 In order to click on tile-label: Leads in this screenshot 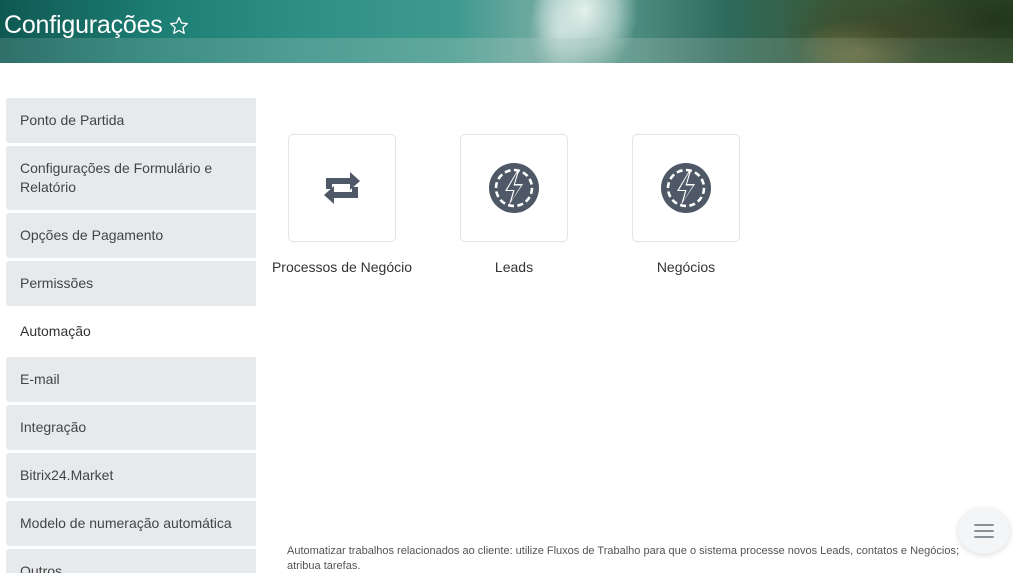, I will do `click(514, 267)`.